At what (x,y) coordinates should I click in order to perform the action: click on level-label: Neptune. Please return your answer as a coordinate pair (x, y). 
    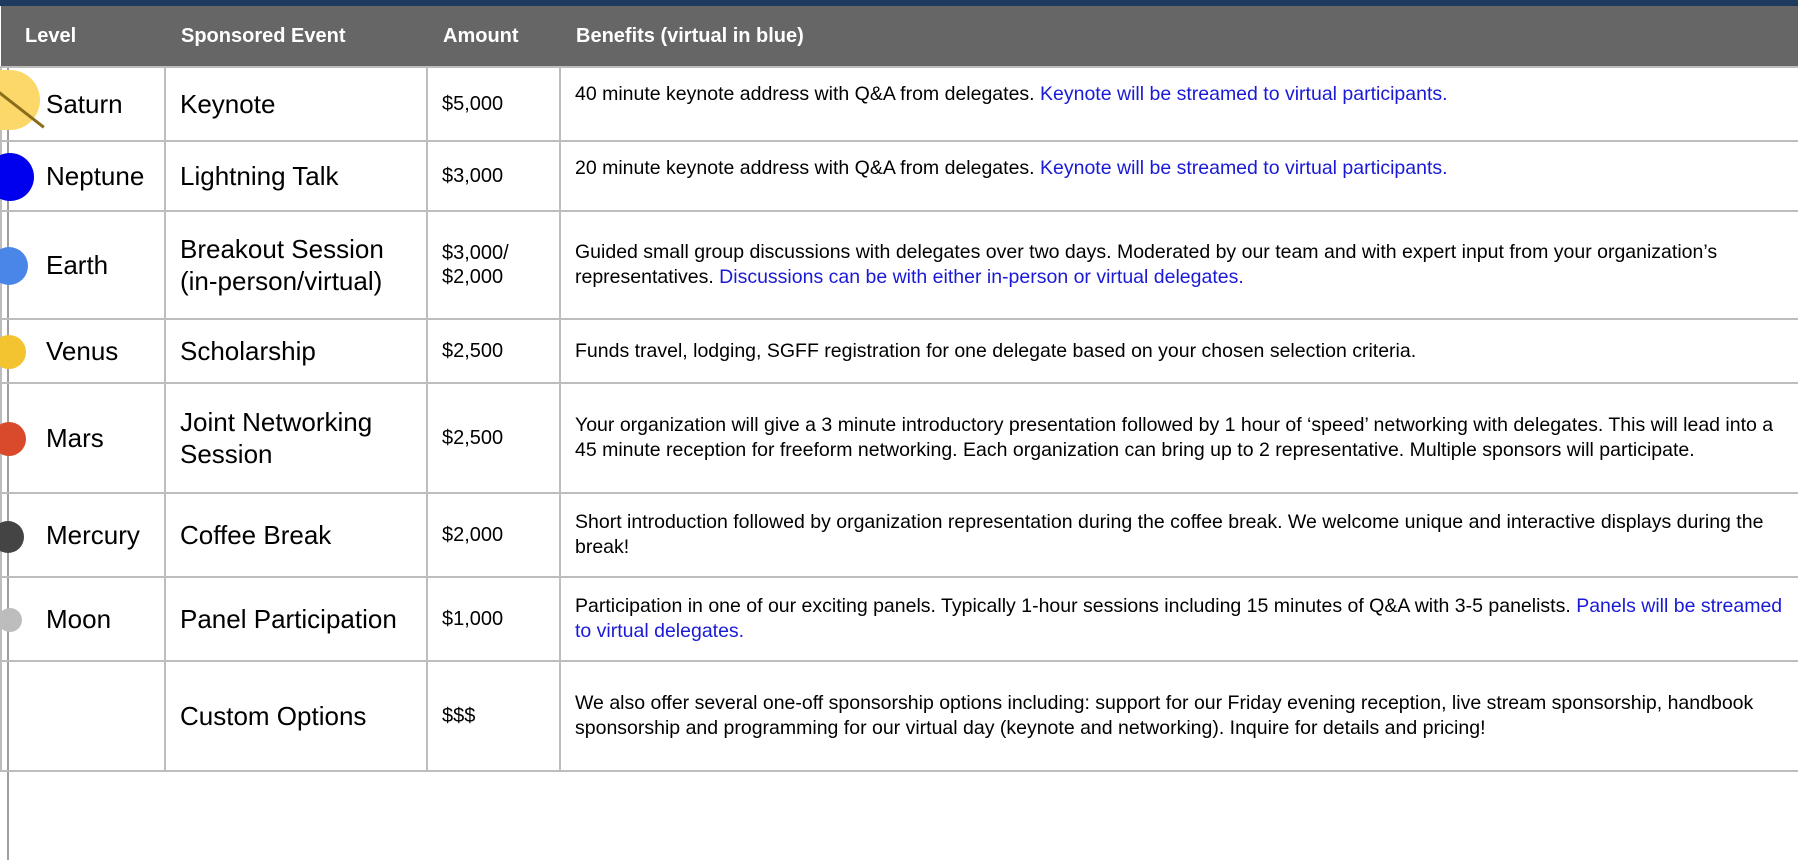
    Looking at the image, I should click on (95, 175).